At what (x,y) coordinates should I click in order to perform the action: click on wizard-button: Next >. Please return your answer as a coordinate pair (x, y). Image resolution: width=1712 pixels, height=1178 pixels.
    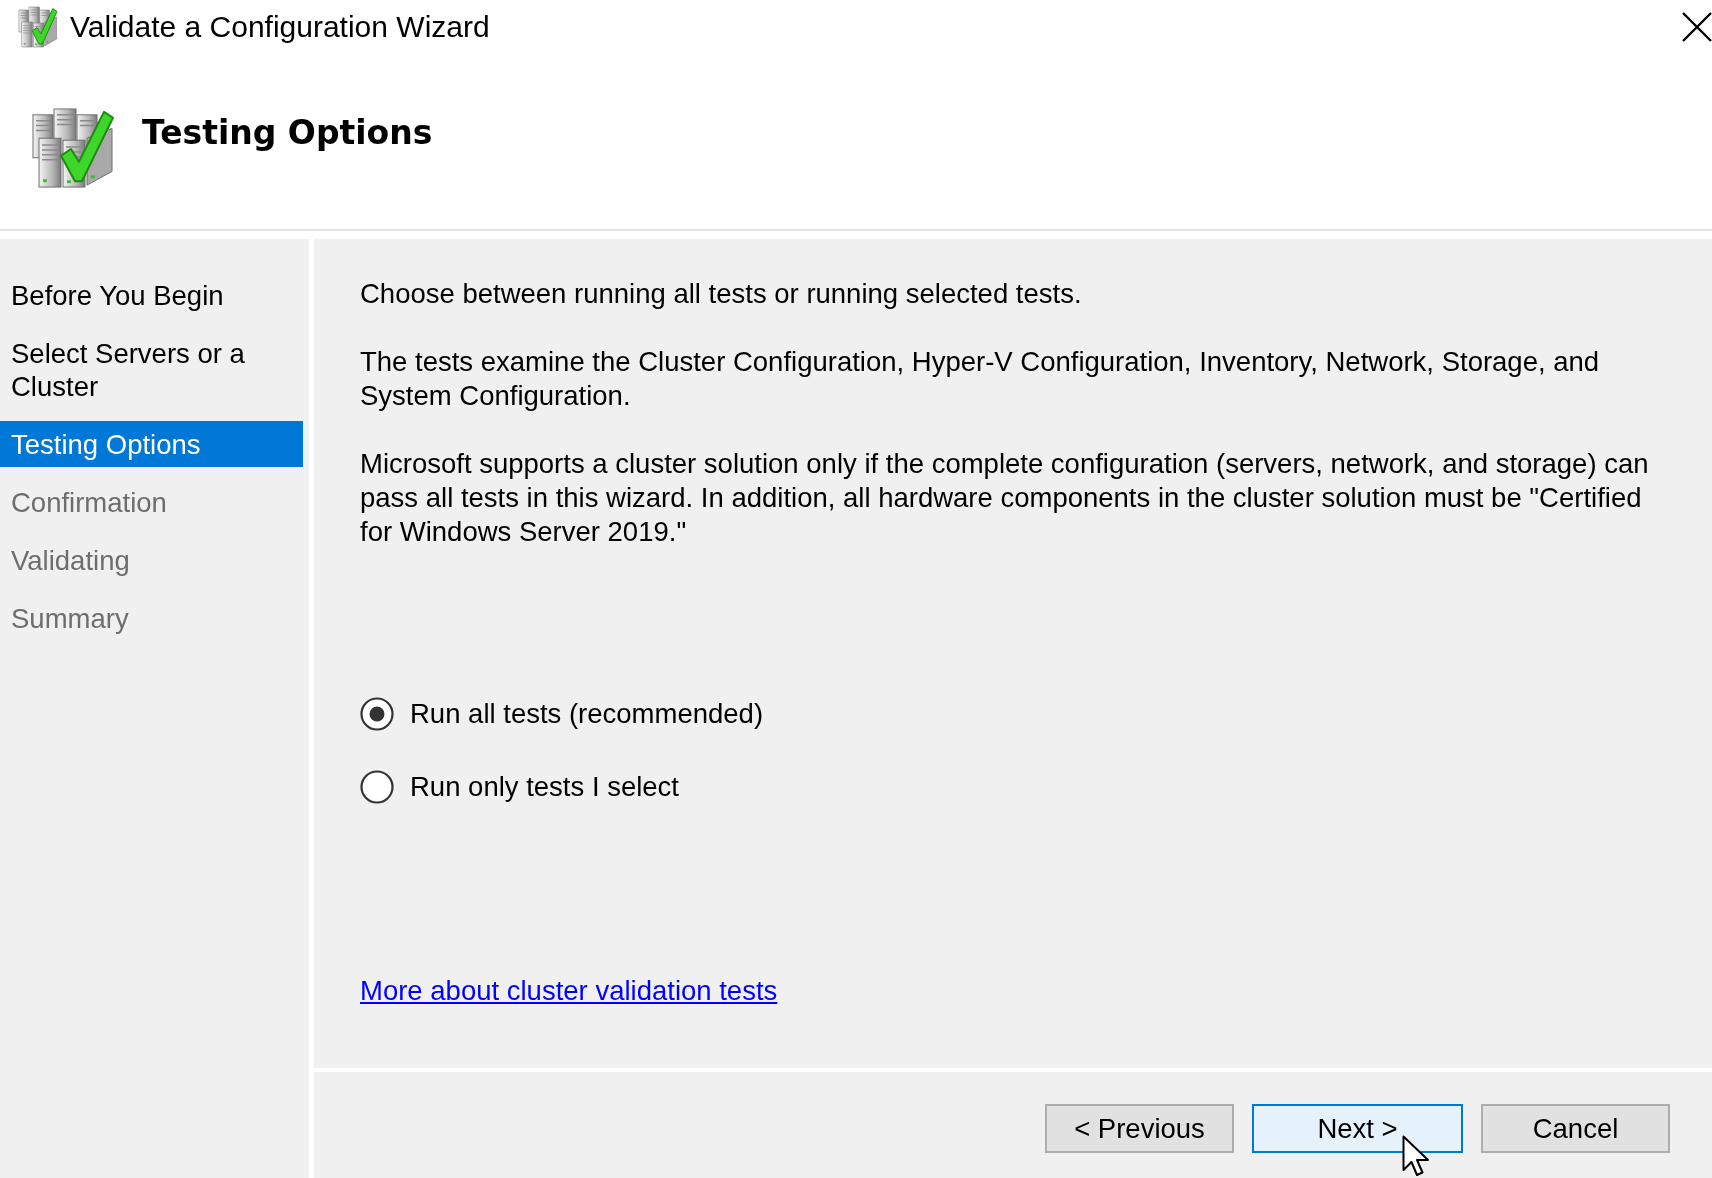
    Looking at the image, I should click on (1357, 1128).